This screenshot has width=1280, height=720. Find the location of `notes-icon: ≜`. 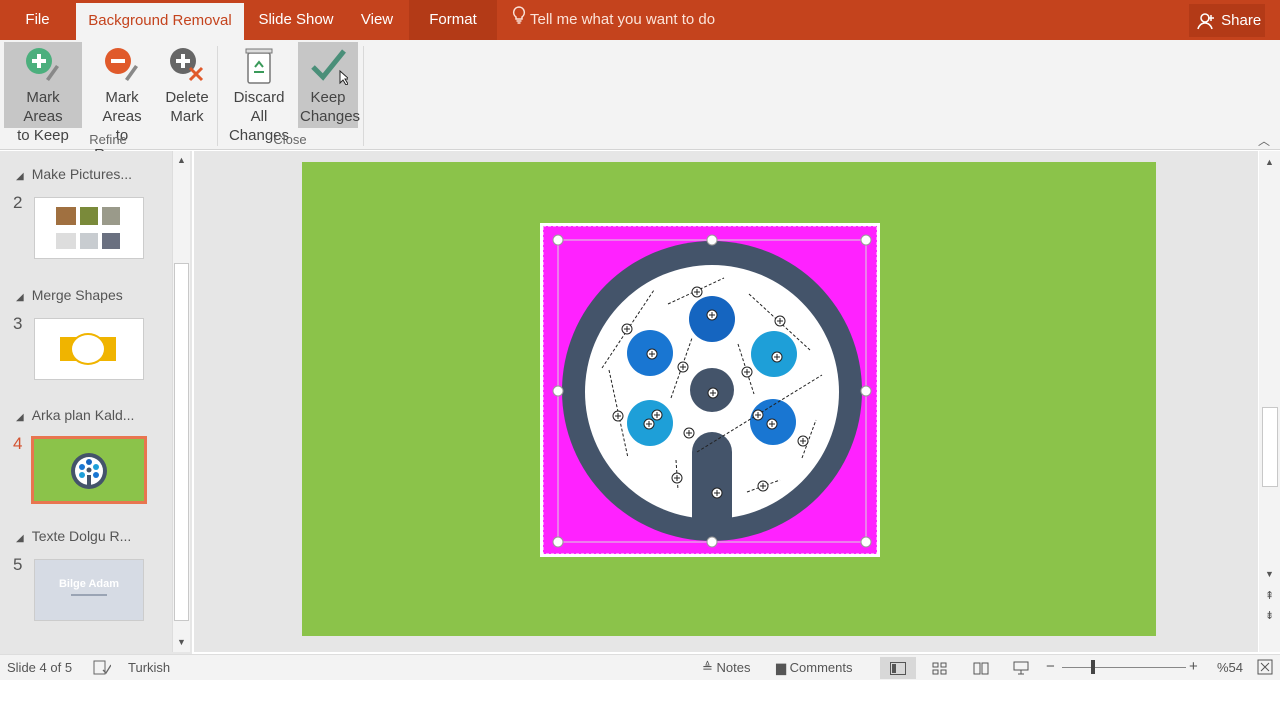

notes-icon: ≜ is located at coordinates (707, 667).